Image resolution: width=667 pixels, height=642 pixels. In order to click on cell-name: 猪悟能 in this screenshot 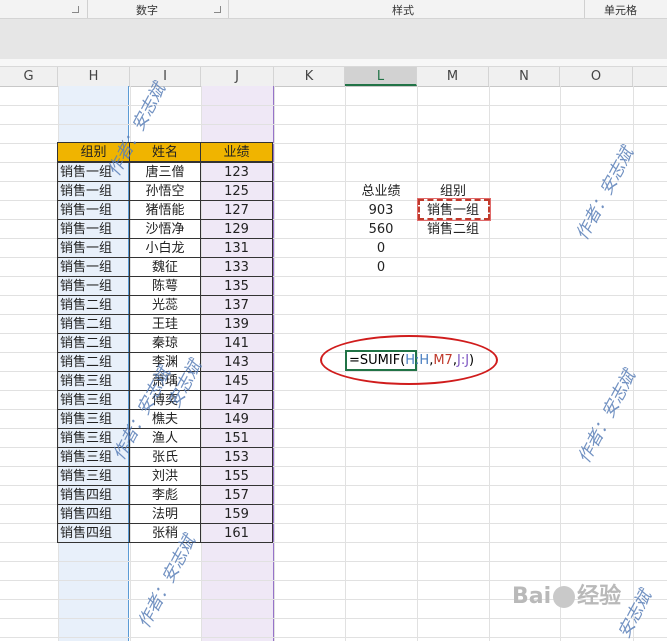, I will do `click(165, 210)`.